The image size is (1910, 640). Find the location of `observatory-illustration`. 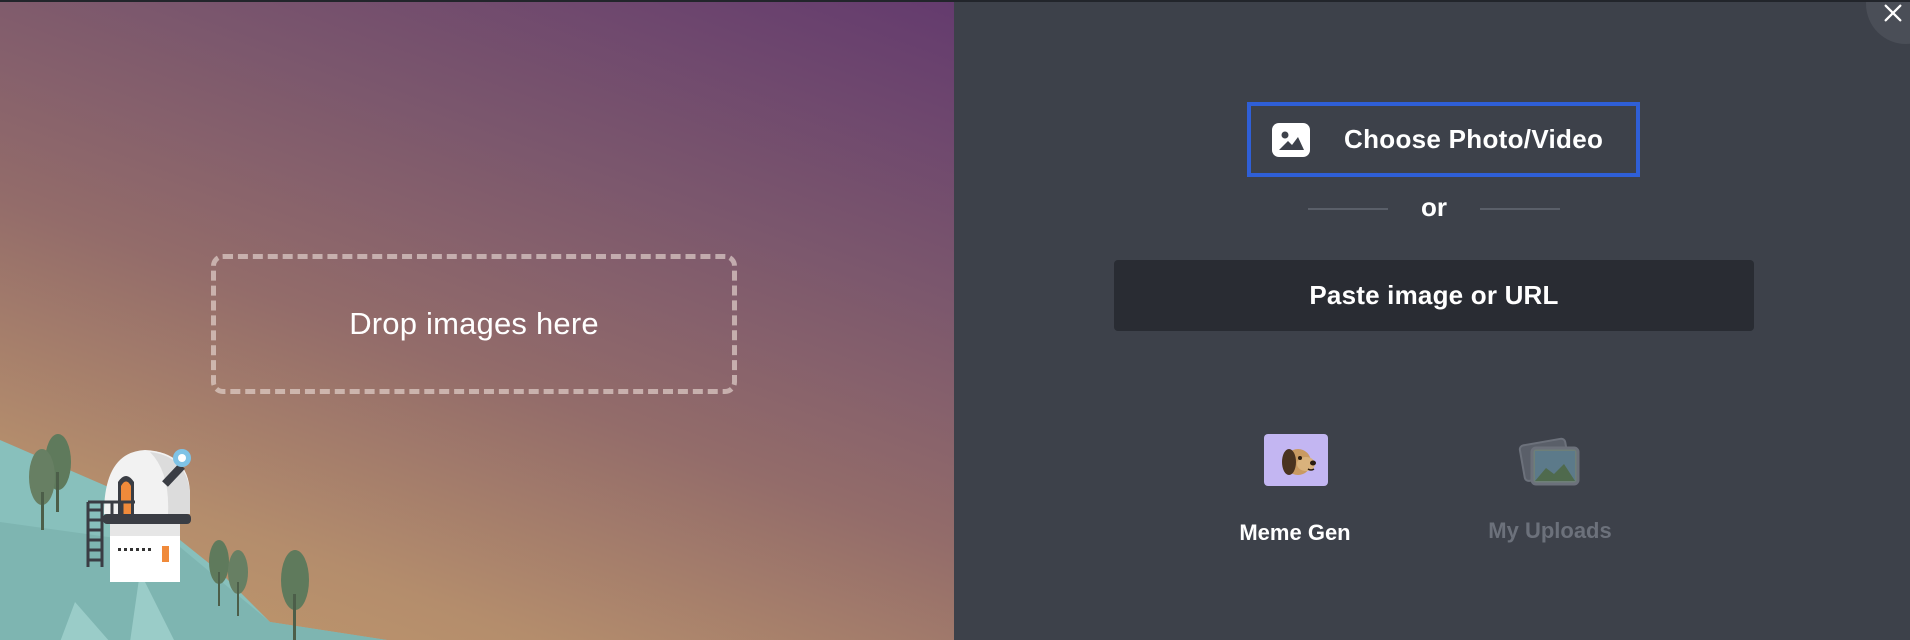

observatory-illustration is located at coordinates (193, 537).